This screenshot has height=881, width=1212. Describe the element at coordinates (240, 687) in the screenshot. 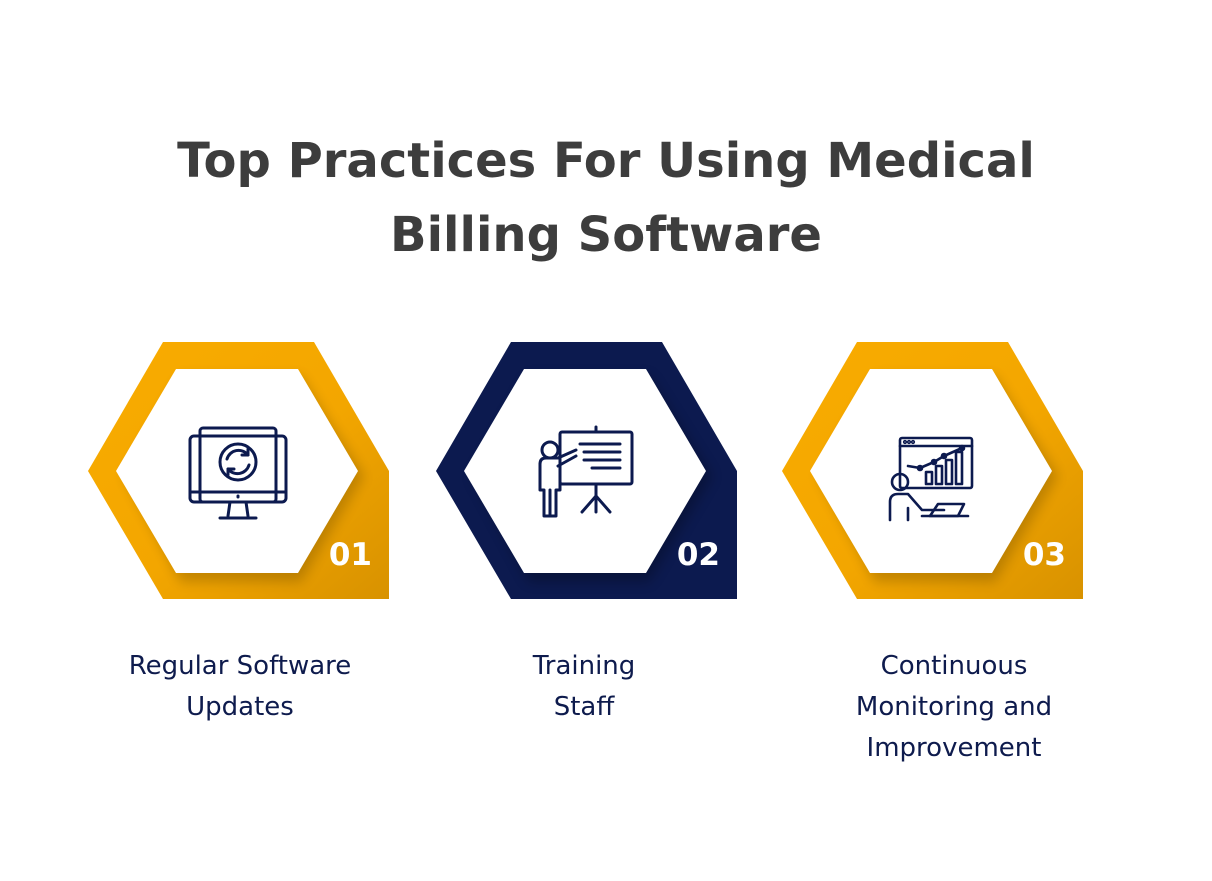

I see `practice-label-1: Regular Software Updates` at that location.